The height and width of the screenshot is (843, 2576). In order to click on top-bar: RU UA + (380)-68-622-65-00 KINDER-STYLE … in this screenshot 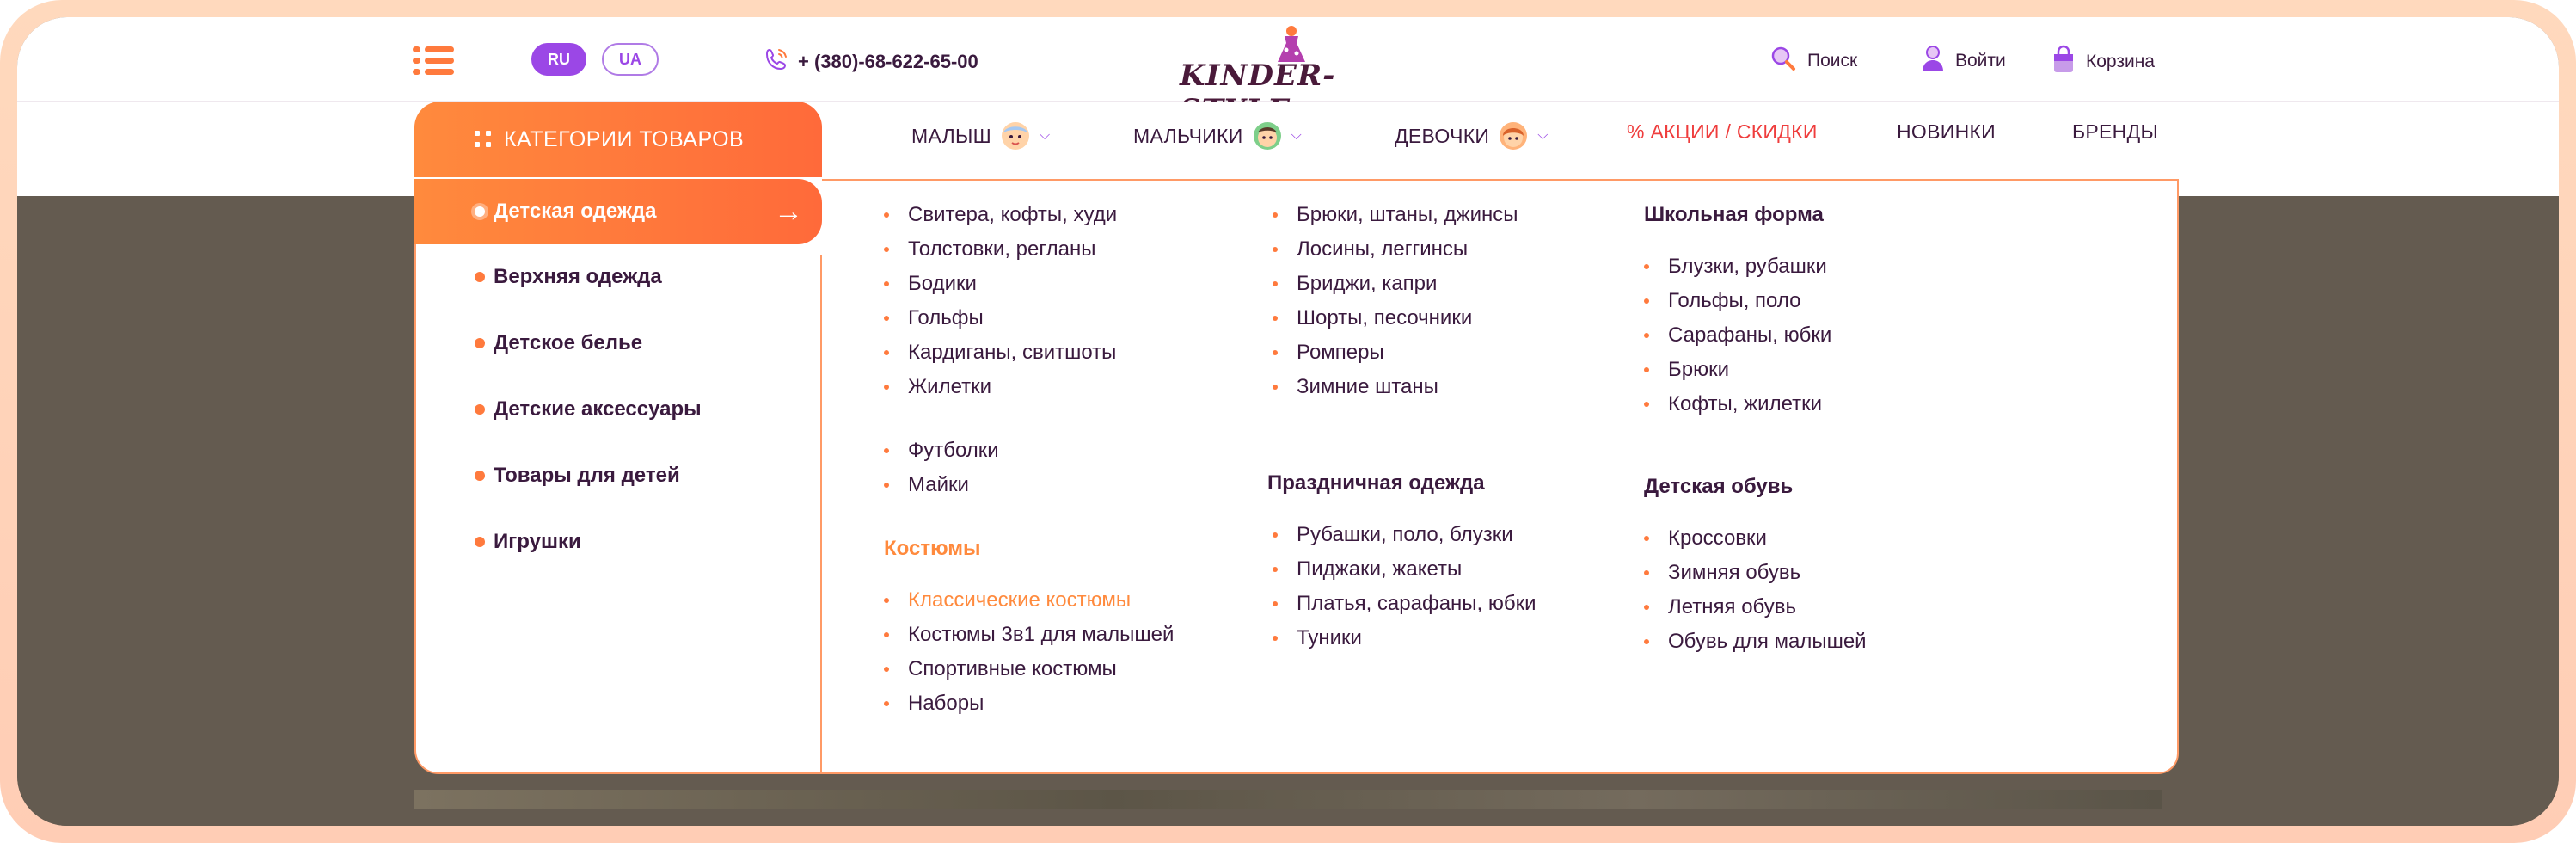, I will do `click(1288, 72)`.